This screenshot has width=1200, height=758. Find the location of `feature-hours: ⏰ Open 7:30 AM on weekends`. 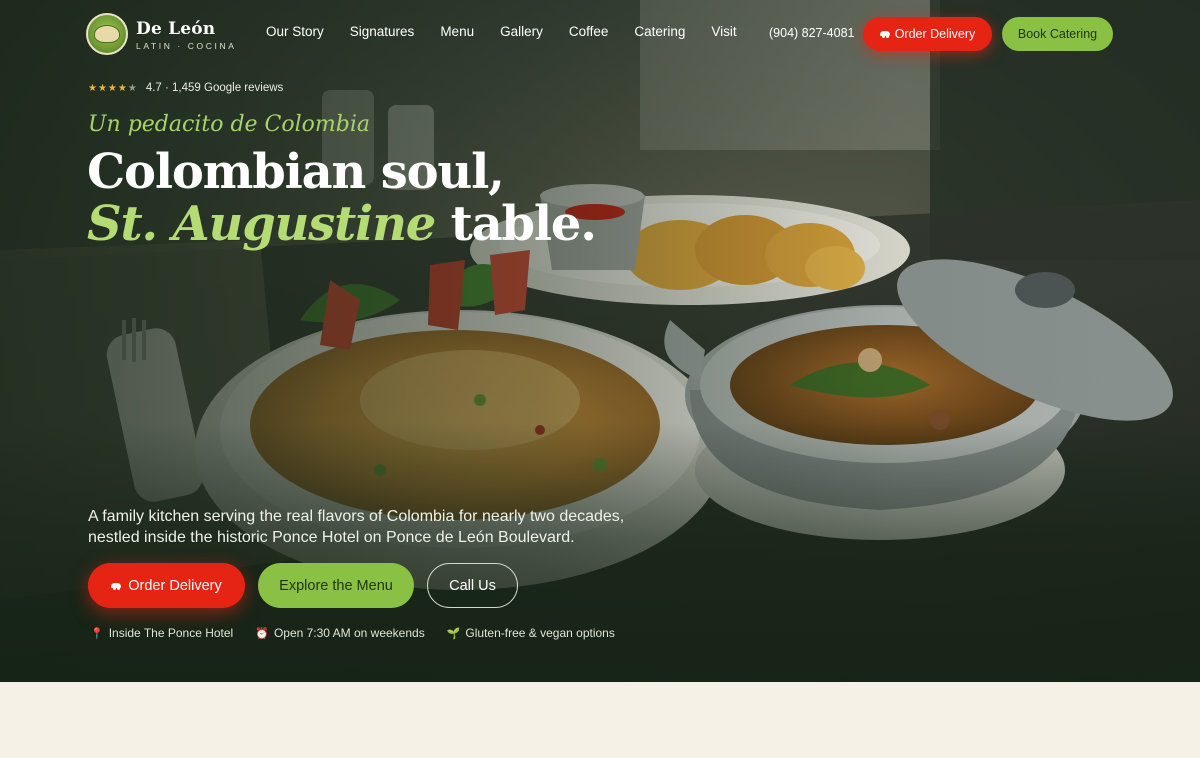

feature-hours: ⏰ Open 7:30 AM on weekends is located at coordinates (339, 633).